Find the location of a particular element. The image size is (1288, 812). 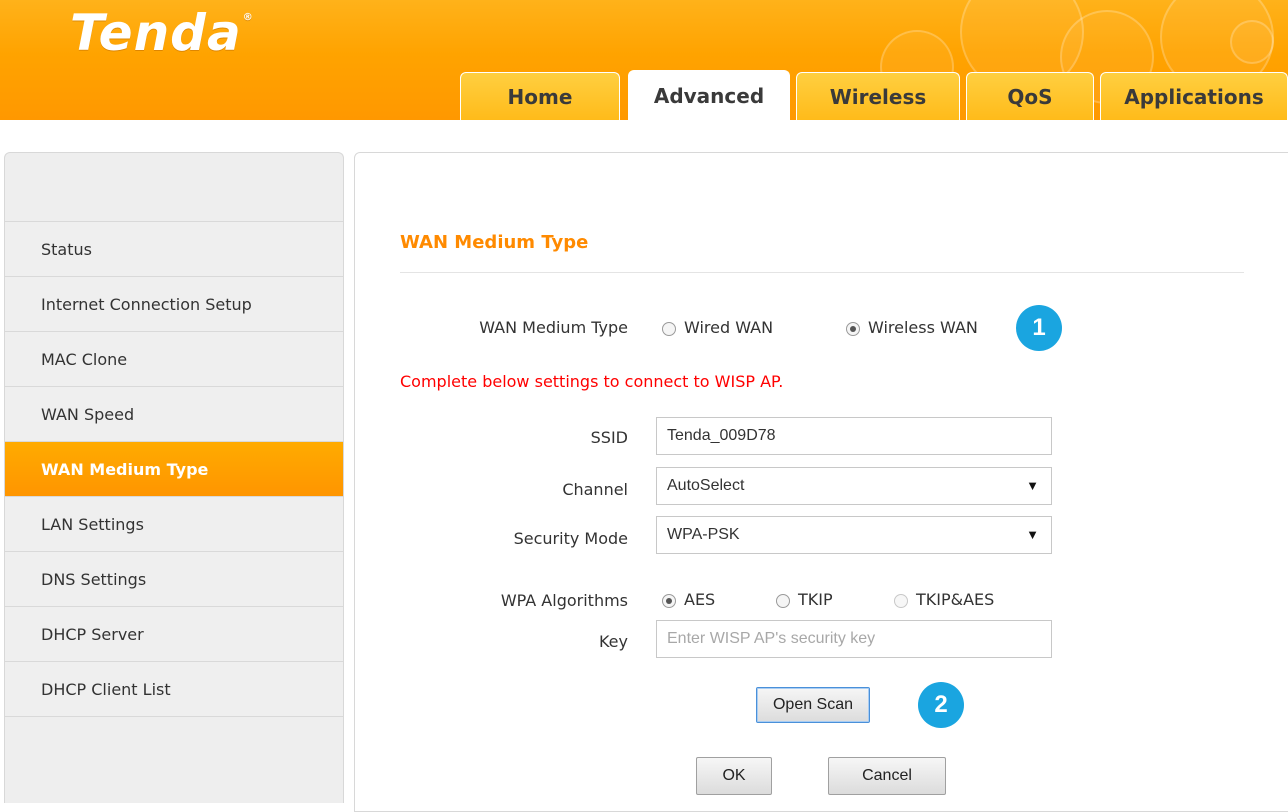

tab-label: Wireless is located at coordinates (878, 96).